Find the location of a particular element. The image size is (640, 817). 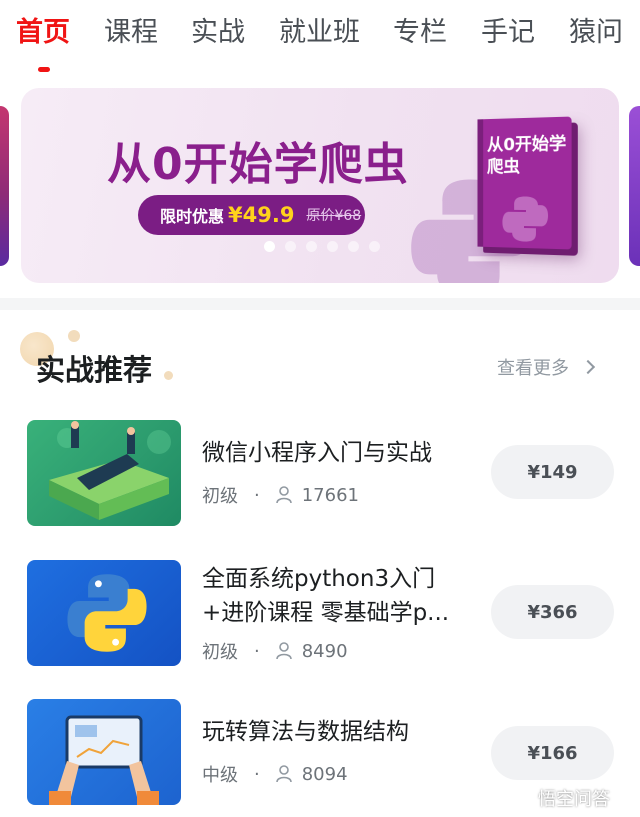

view-more-label: 查看更多 is located at coordinates (533, 368).